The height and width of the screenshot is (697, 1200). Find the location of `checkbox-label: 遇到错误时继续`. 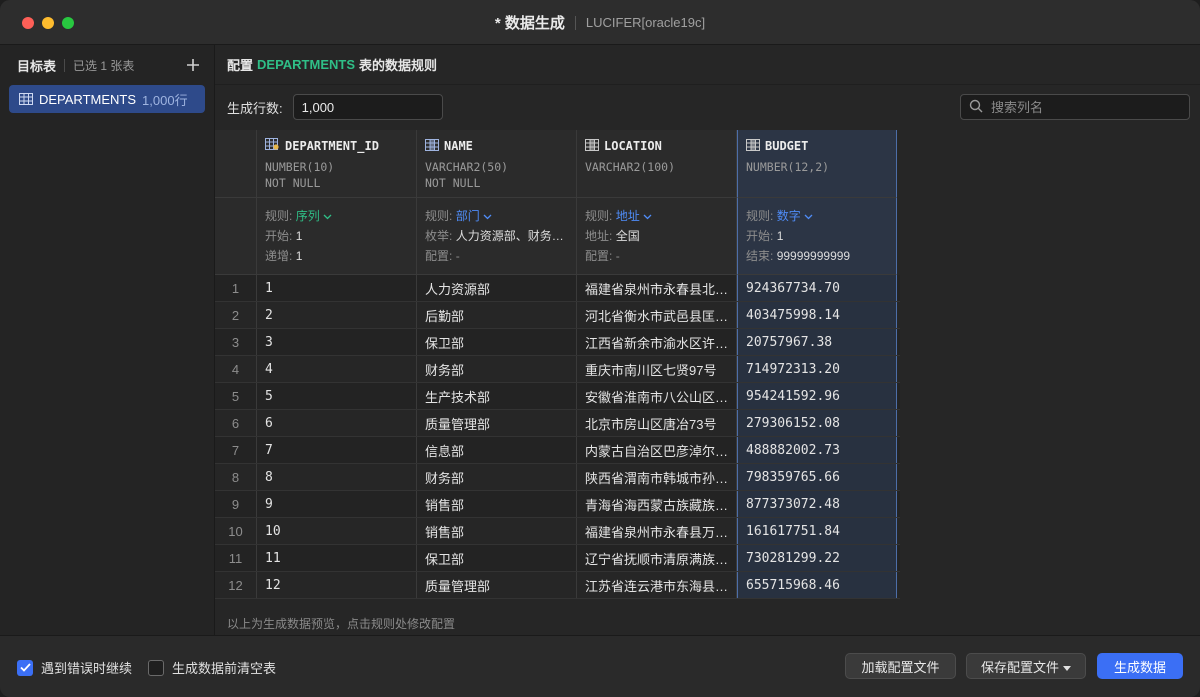

checkbox-label: 遇到错误时继续 is located at coordinates (87, 668).